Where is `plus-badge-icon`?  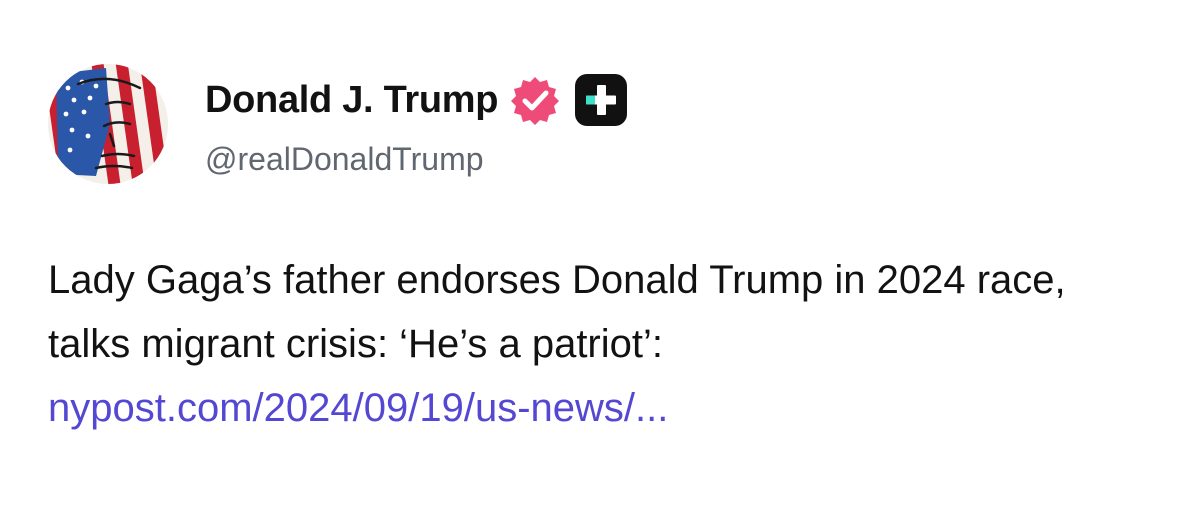
plus-badge-icon is located at coordinates (601, 100).